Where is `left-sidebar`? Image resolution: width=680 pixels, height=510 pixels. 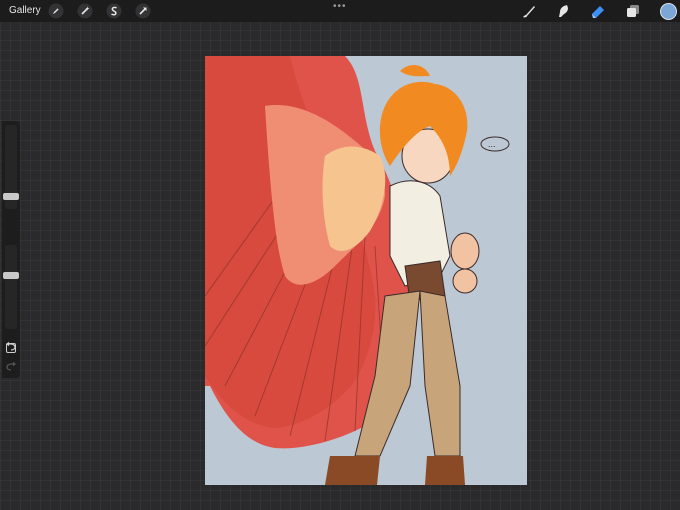 left-sidebar is located at coordinates (11, 249).